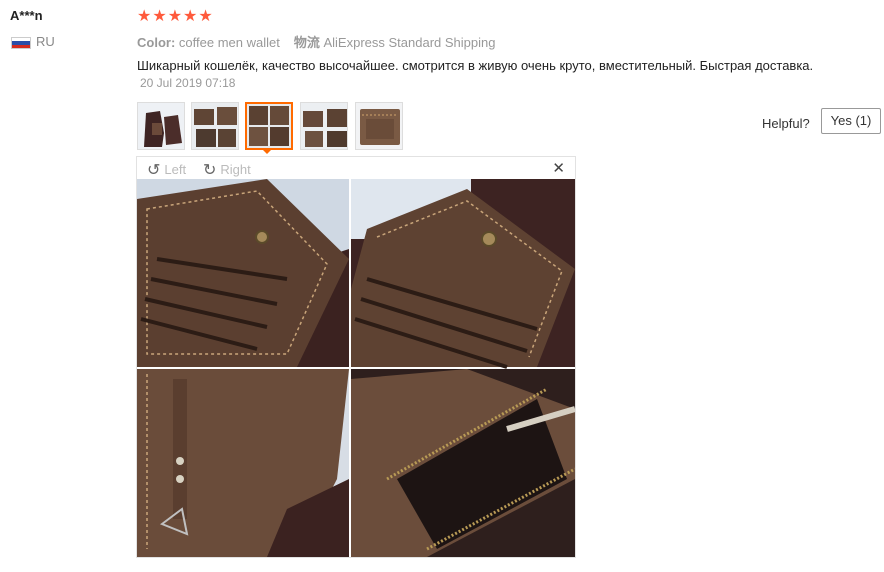  I want to click on helpful-yes-button: Yes (1), so click(851, 121).